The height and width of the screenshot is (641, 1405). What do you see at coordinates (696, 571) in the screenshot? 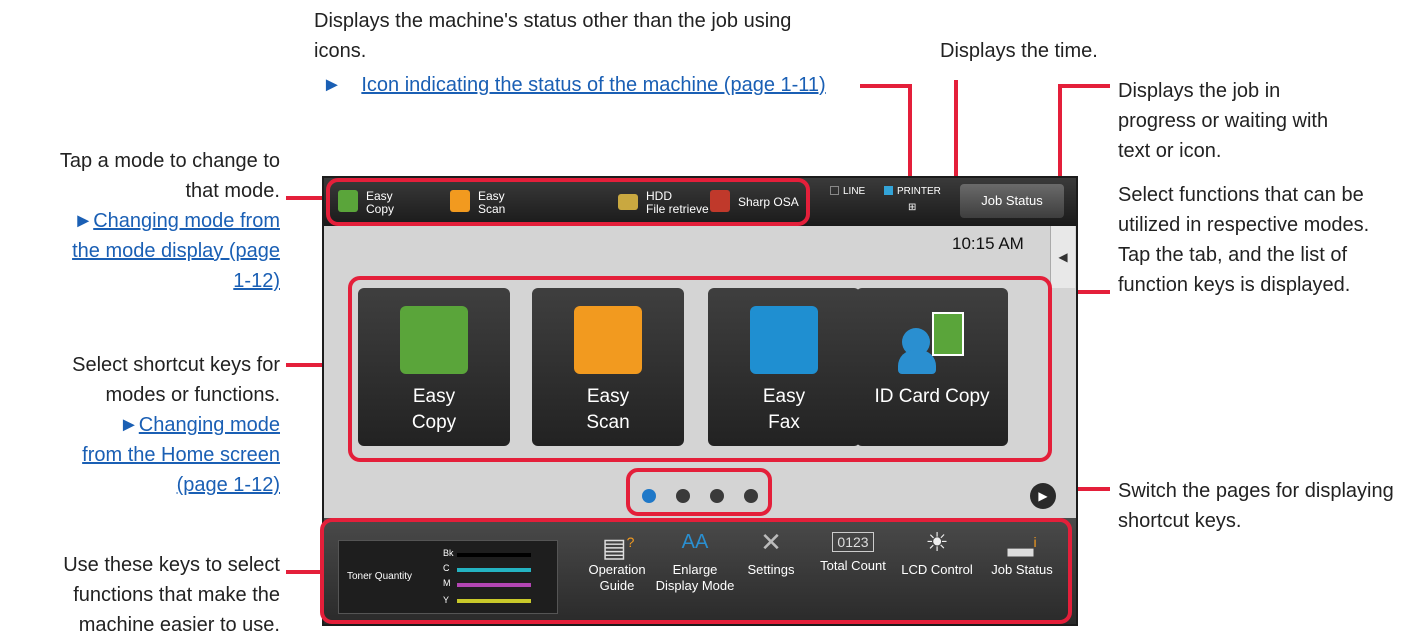
I see `fixed-keys-highlight` at bounding box center [696, 571].